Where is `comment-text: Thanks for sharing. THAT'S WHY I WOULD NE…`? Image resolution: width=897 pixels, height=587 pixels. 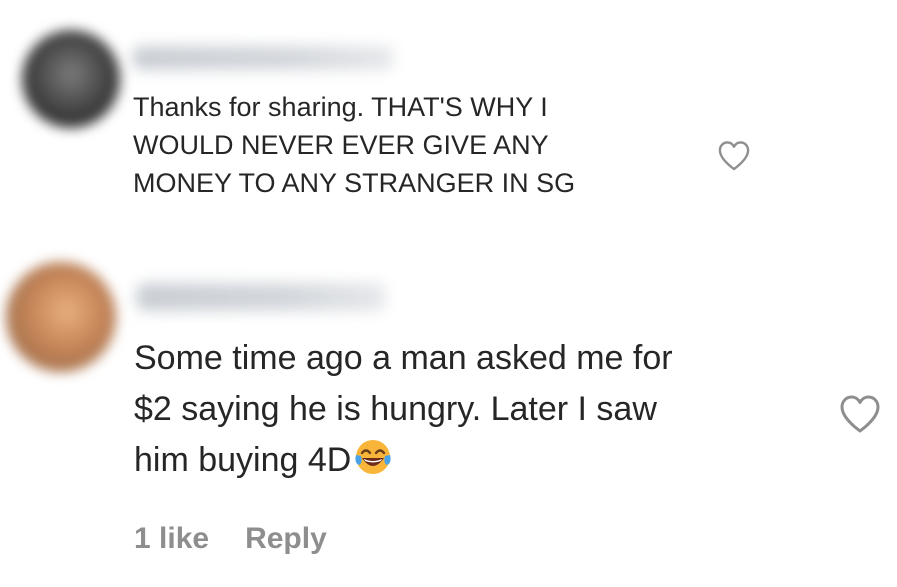 comment-text: Thanks for sharing. THAT'S WHY I WOULD NE… is located at coordinates (413, 145).